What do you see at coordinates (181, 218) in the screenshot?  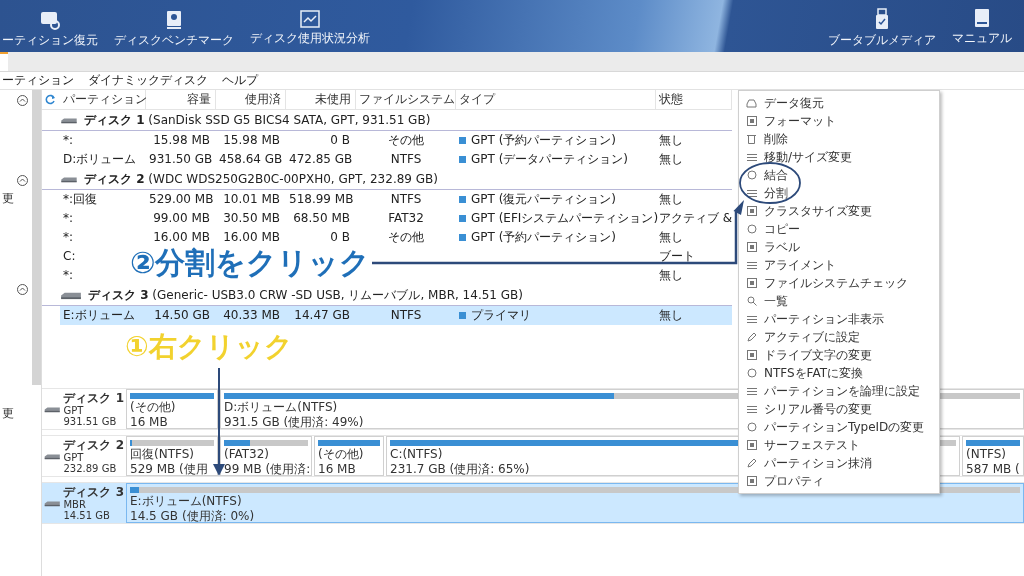 I see `table-cell: 99.00 MB` at bounding box center [181, 218].